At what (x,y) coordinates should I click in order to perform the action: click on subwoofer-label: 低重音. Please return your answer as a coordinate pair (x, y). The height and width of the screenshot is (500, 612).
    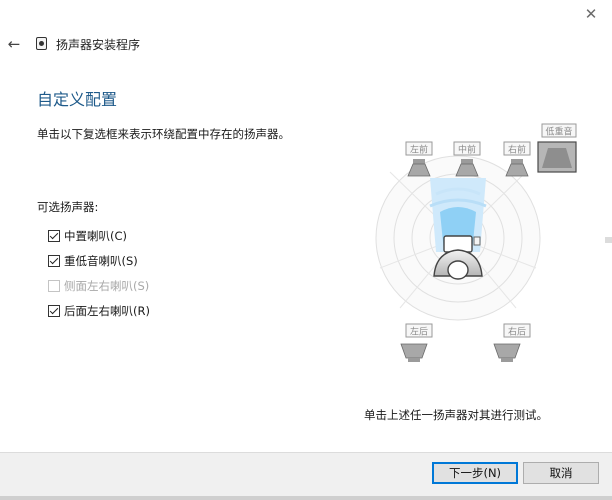
    Looking at the image, I should click on (558, 132).